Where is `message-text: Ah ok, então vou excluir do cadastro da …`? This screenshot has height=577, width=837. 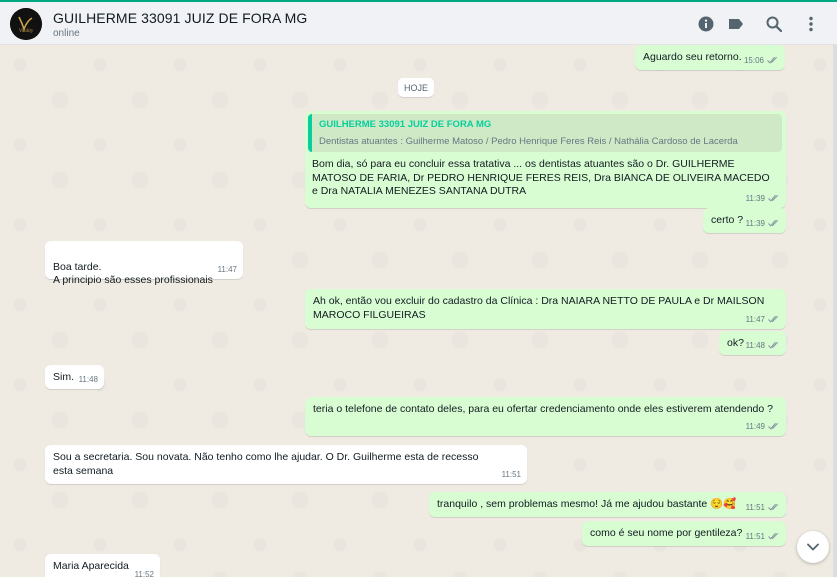
message-text: Ah ok, então vou excluir do cadastro da … is located at coordinates (539, 308).